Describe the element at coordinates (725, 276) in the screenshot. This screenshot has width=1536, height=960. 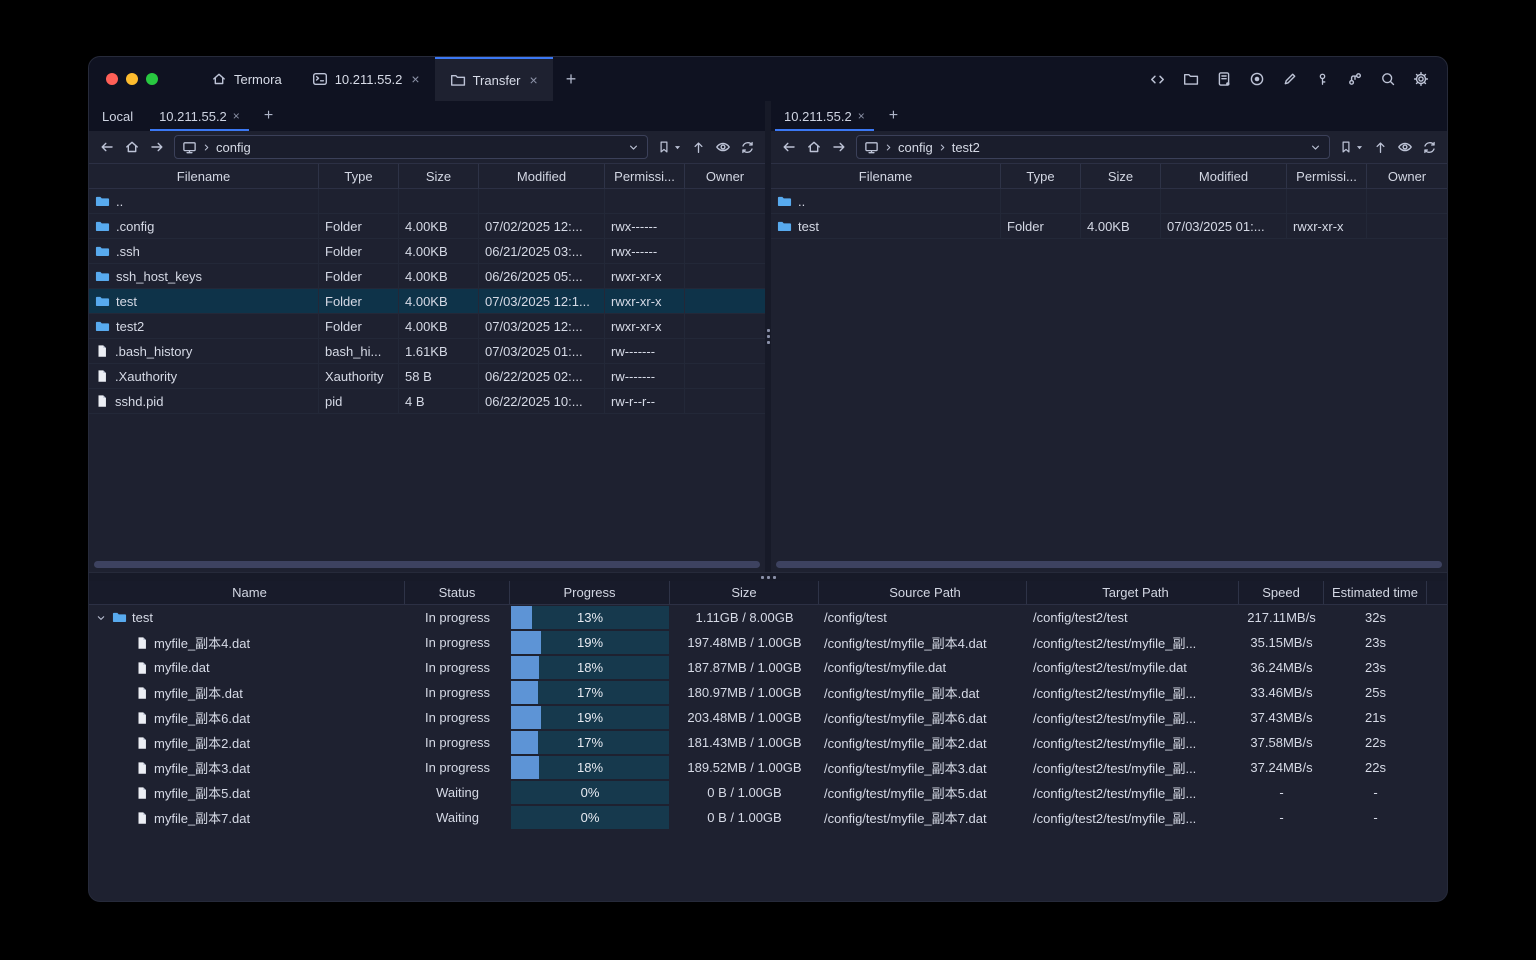
I see `file-cell` at that location.